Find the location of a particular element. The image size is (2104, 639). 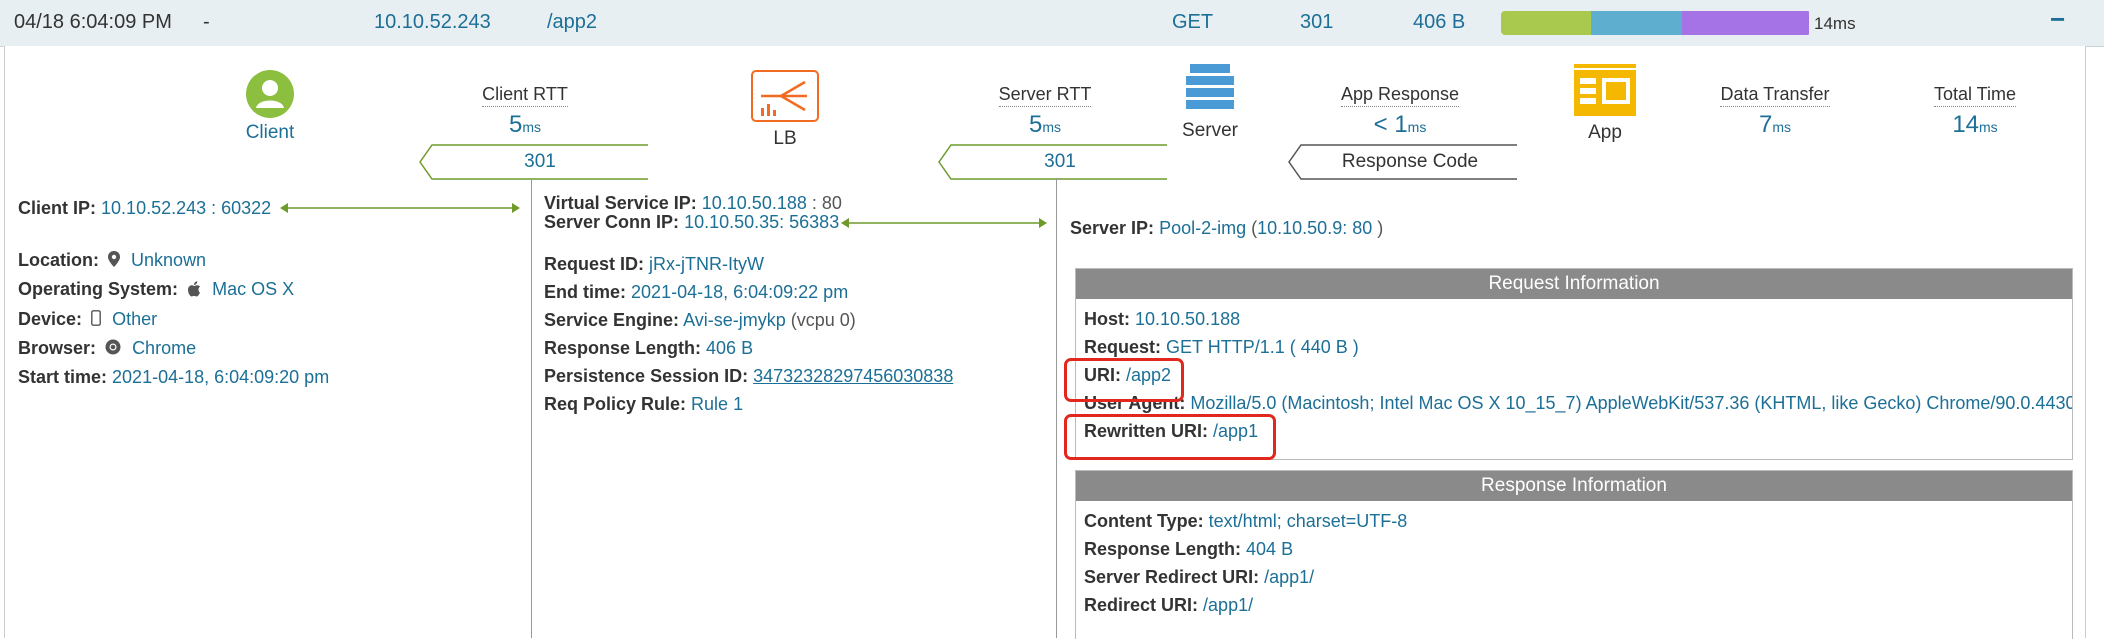

data-transfer-metric: Data Transfer 7ms is located at coordinates (1775, 111).